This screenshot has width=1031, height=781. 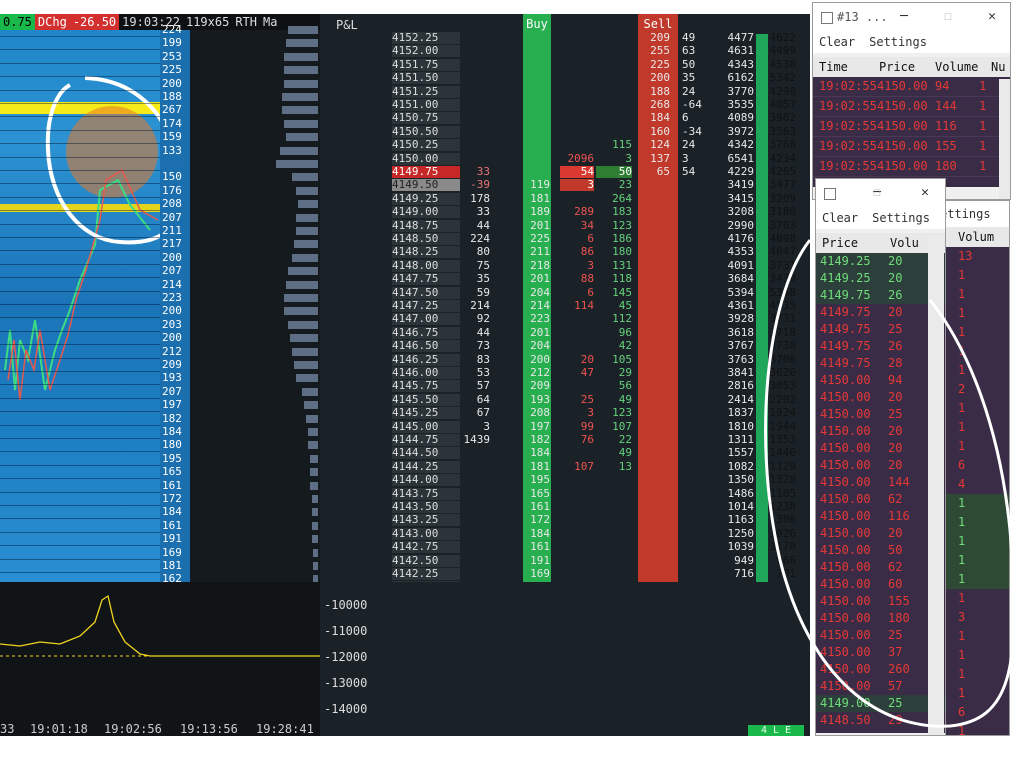 I want to click on ladder-row: 4144.75 1439 182 76 22 1311 1353, so click(x=565, y=440).